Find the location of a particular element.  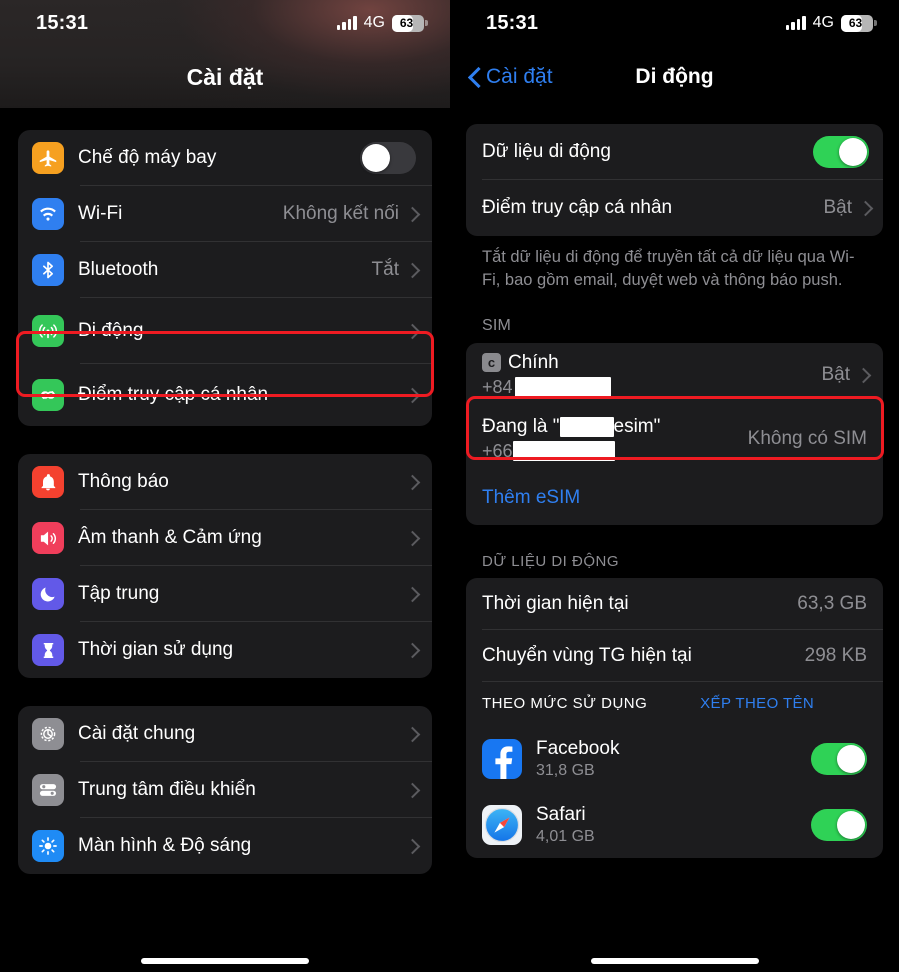

status-bar-left: 15:31 4G 63 is located at coordinates (225, 23).